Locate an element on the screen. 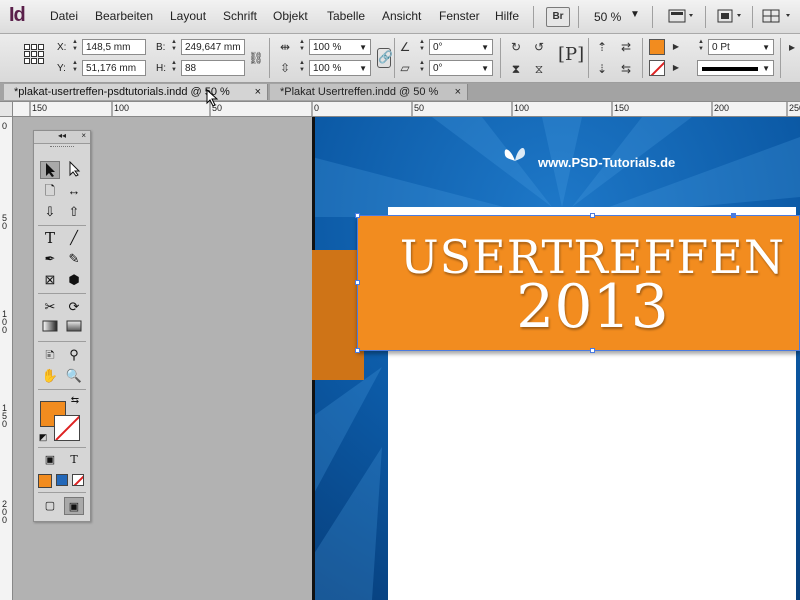 This screenshot has height=600, width=800. note-tool-icon: 🗈 is located at coordinates (50, 355).